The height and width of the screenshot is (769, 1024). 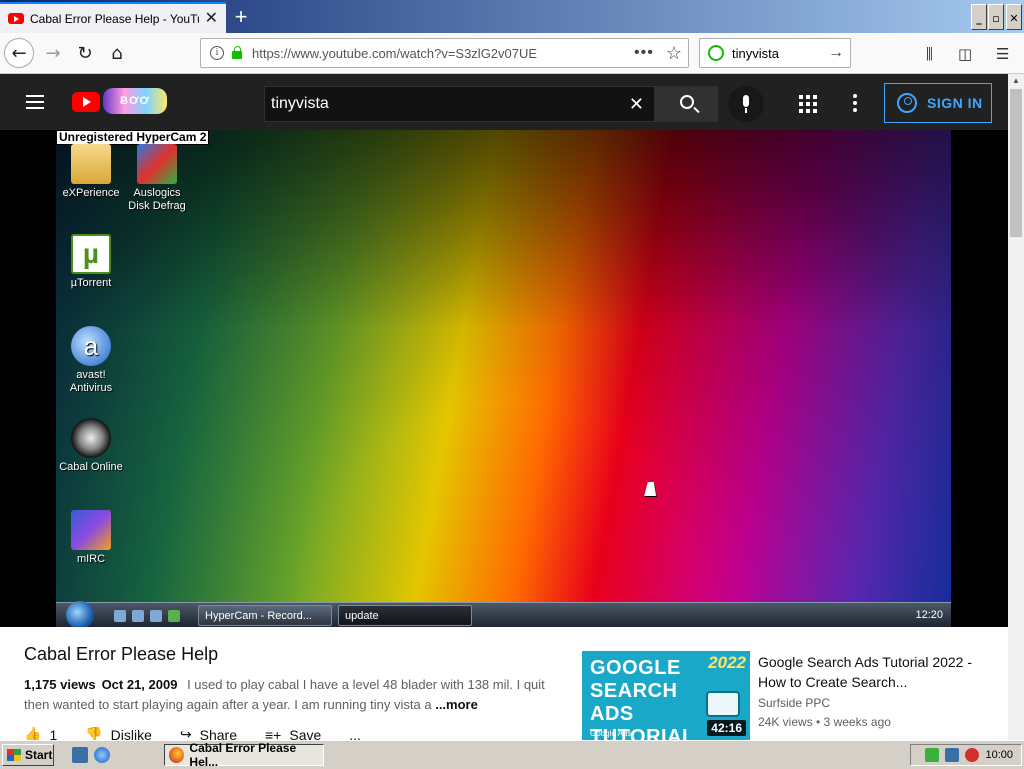 What do you see at coordinates (726, 728) in the screenshot?
I see `video-duration: 42:16` at bounding box center [726, 728].